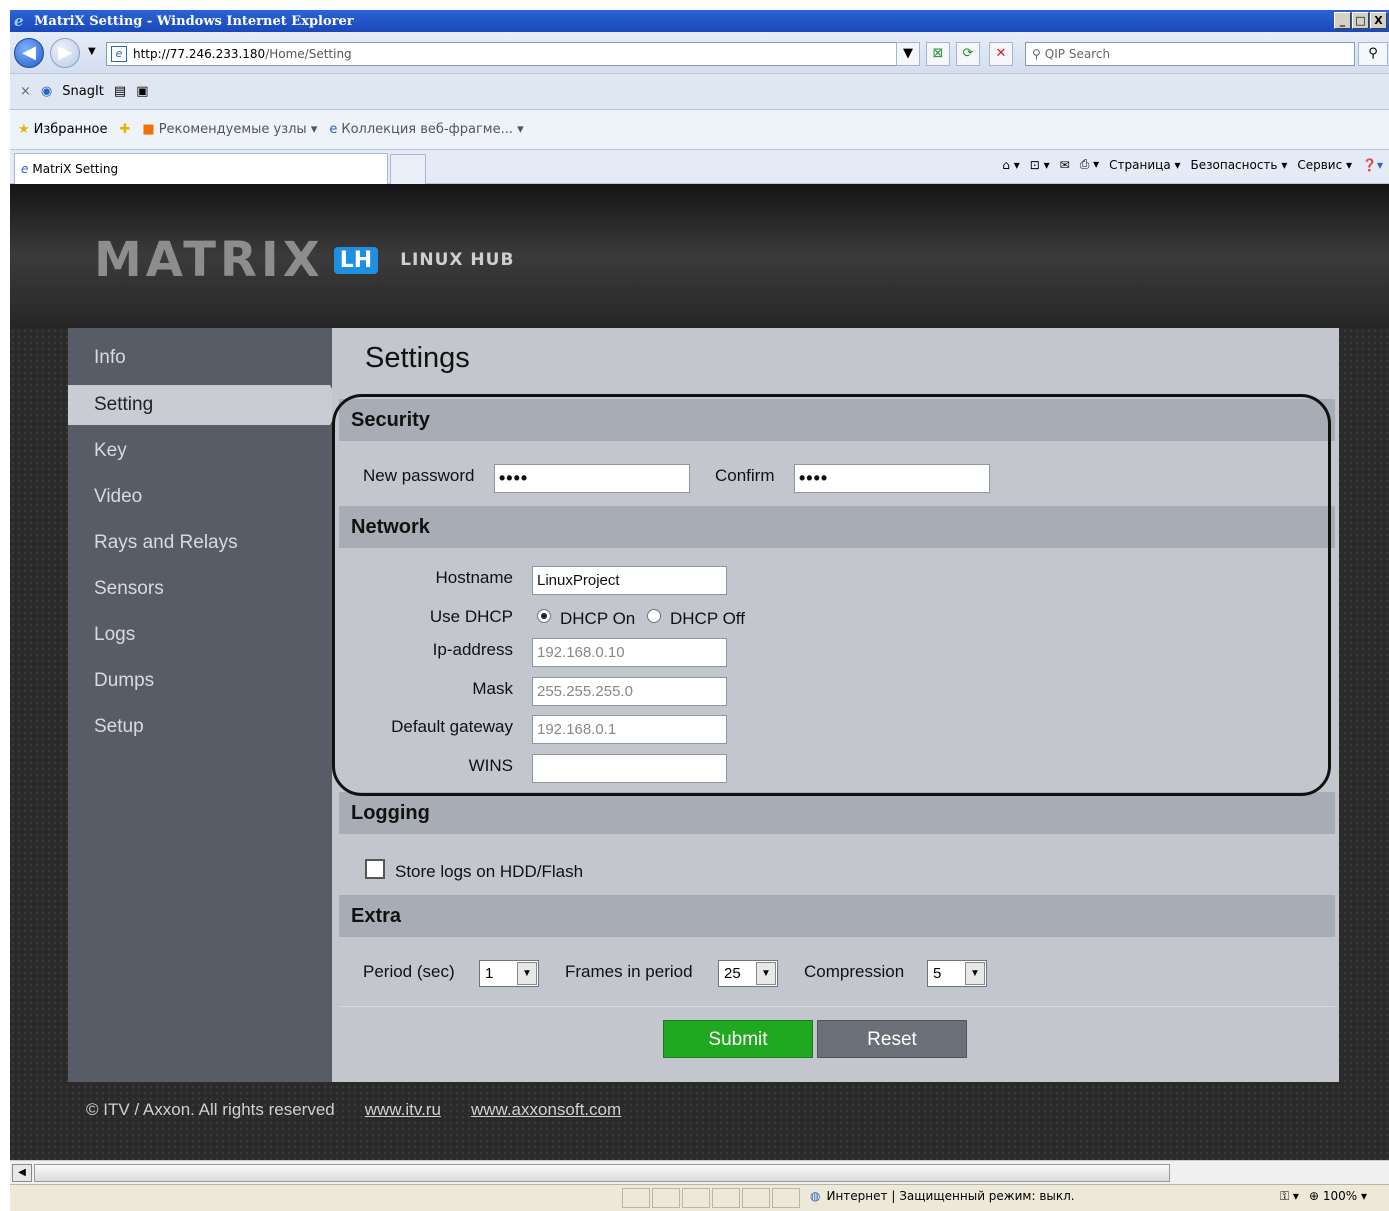 The image size is (1389, 1211). What do you see at coordinates (512, 54) in the screenshot?
I see `url-field: e http://77.246.233.180 /Home/Setting` at bounding box center [512, 54].